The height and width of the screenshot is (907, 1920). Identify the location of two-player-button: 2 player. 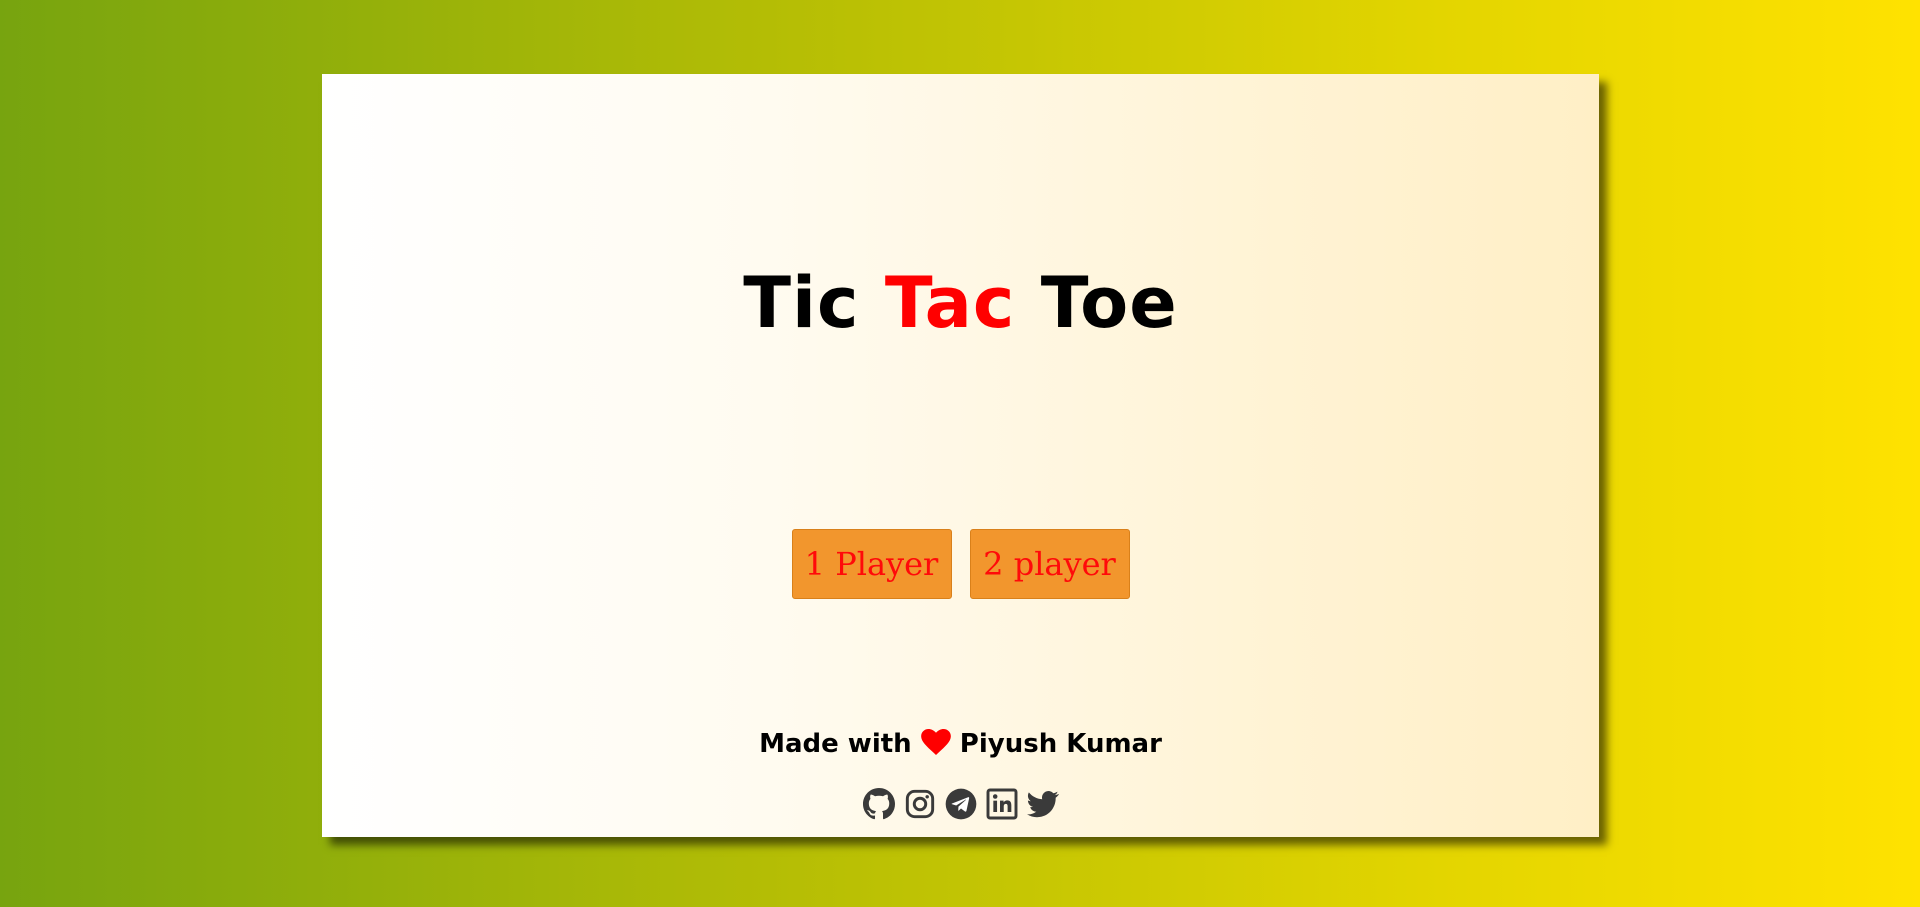
(1049, 564).